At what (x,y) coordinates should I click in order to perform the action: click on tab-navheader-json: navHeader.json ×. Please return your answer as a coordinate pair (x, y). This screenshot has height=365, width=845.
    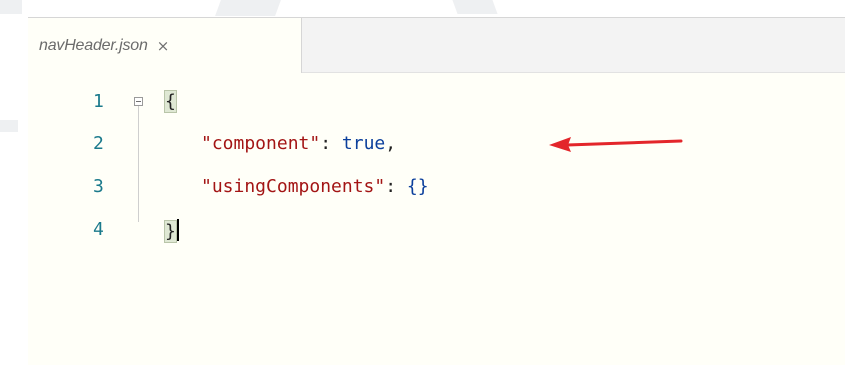
    Looking at the image, I should click on (165, 45).